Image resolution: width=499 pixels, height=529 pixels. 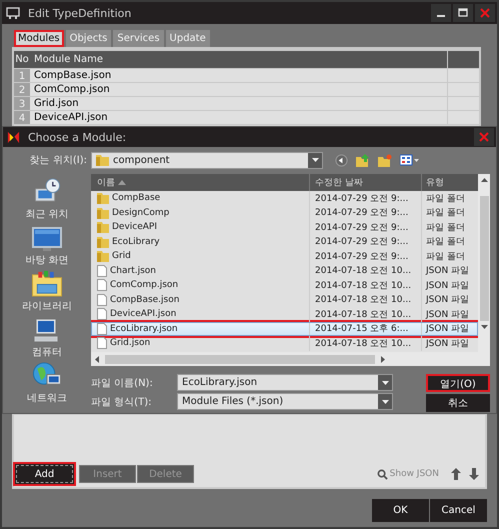 I want to click on place-item: 네트워크, so click(x=47, y=383).